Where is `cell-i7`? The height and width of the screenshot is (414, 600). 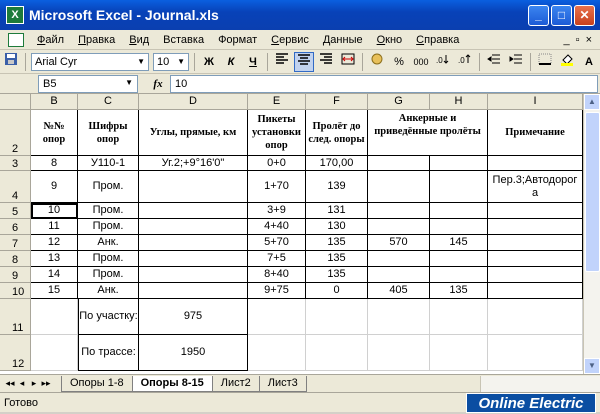
cell-i7 is located at coordinates (535, 243).